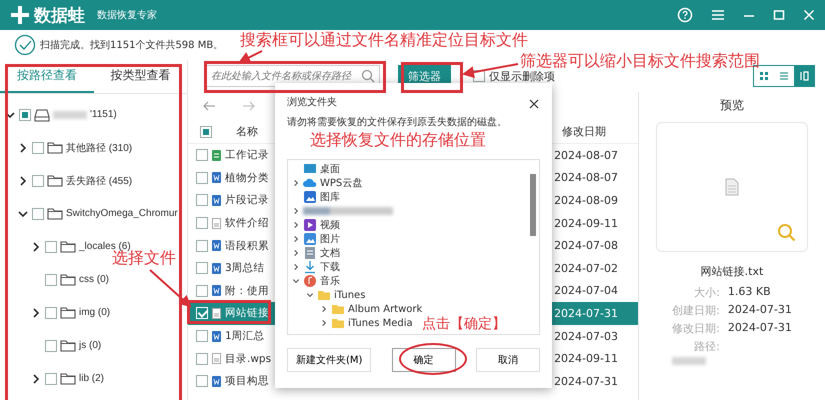  Describe the element at coordinates (586, 268) in the screenshot. I see `file-date: 2024-07-02` at that location.